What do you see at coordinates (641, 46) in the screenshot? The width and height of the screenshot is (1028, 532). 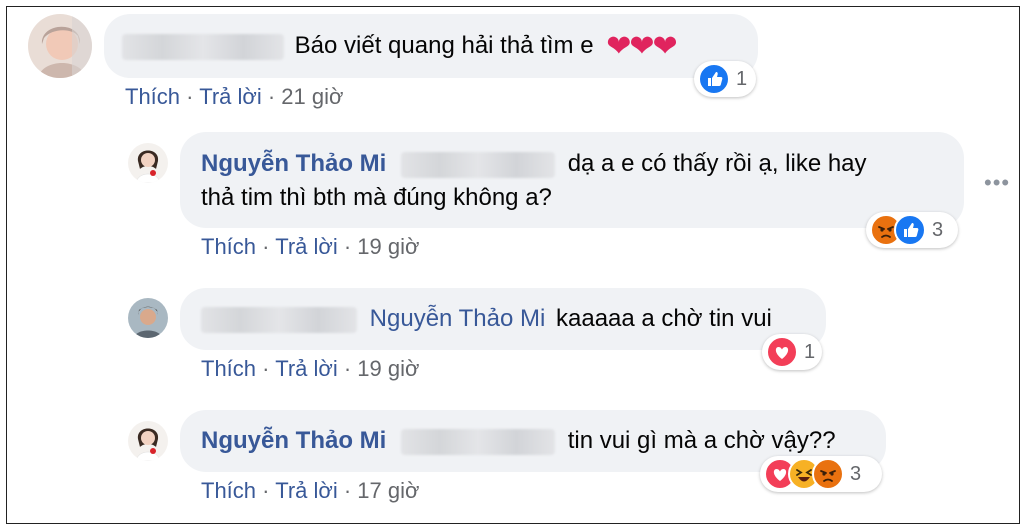 I see `heart-emoji-icons: ❤❤❤` at bounding box center [641, 46].